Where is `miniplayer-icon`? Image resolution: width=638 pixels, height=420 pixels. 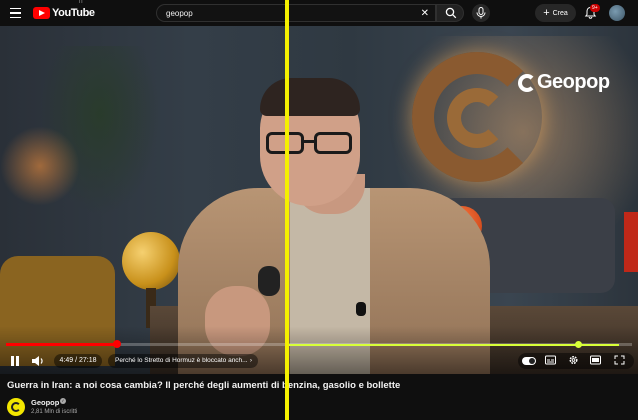 miniplayer-icon is located at coordinates (595, 360).